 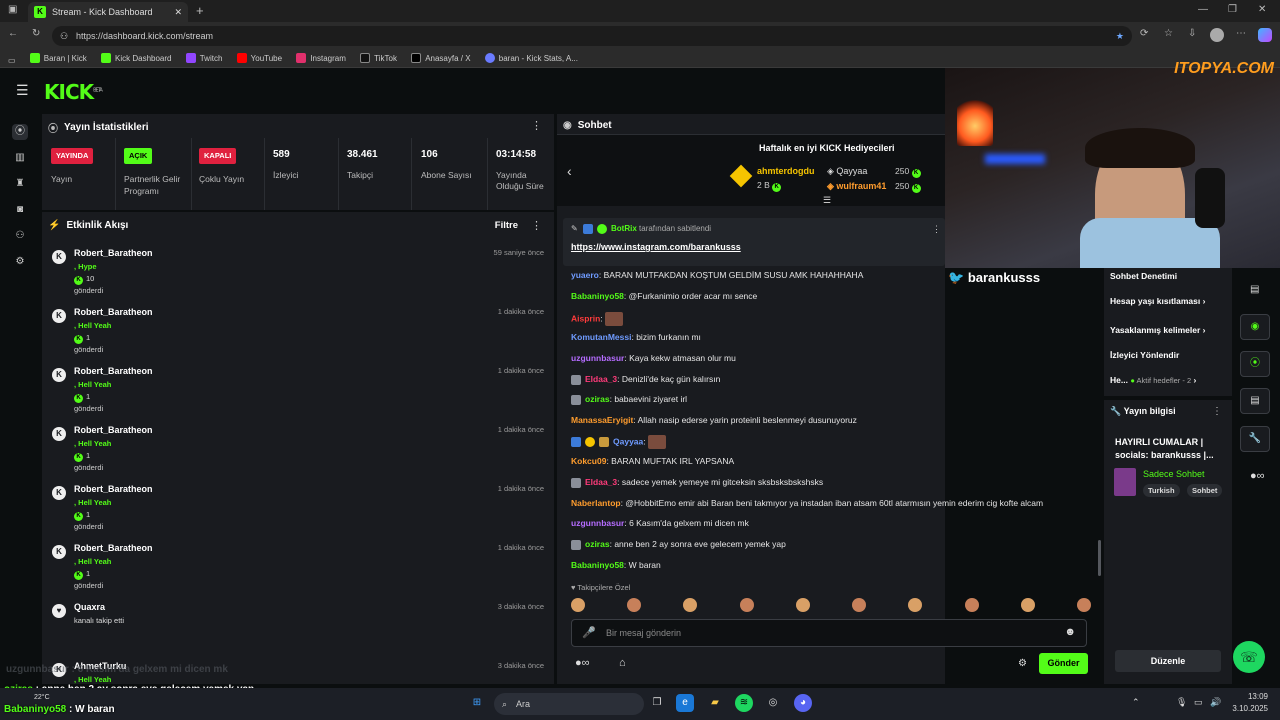 I want to click on kick-points-icon: ●∞, so click(x=582, y=663).